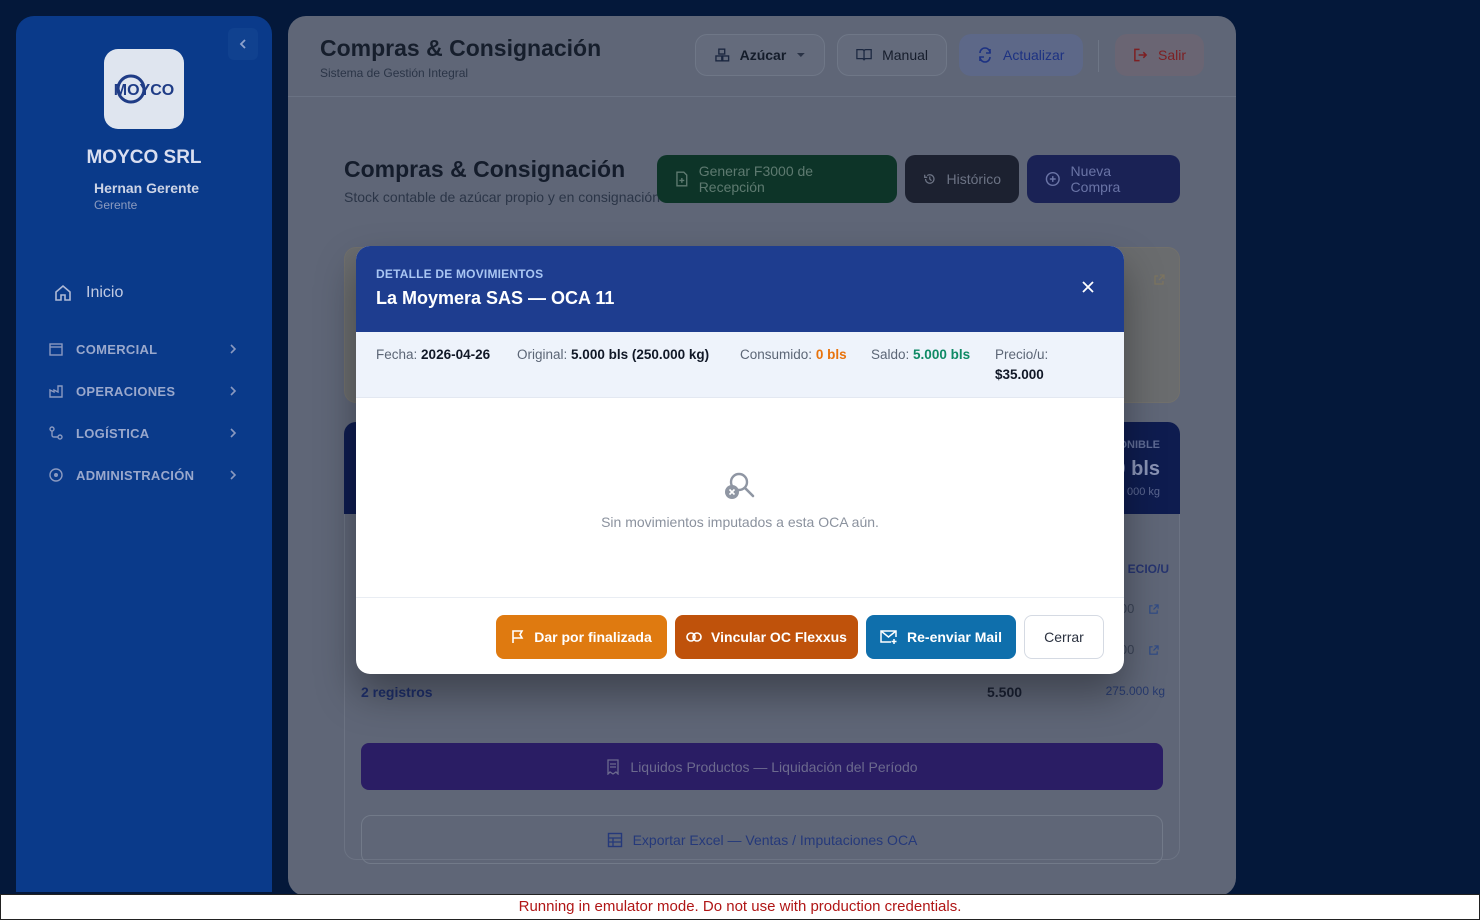  What do you see at coordinates (1005, 692) in the screenshot?
I see `records-total-bls: 5.500` at bounding box center [1005, 692].